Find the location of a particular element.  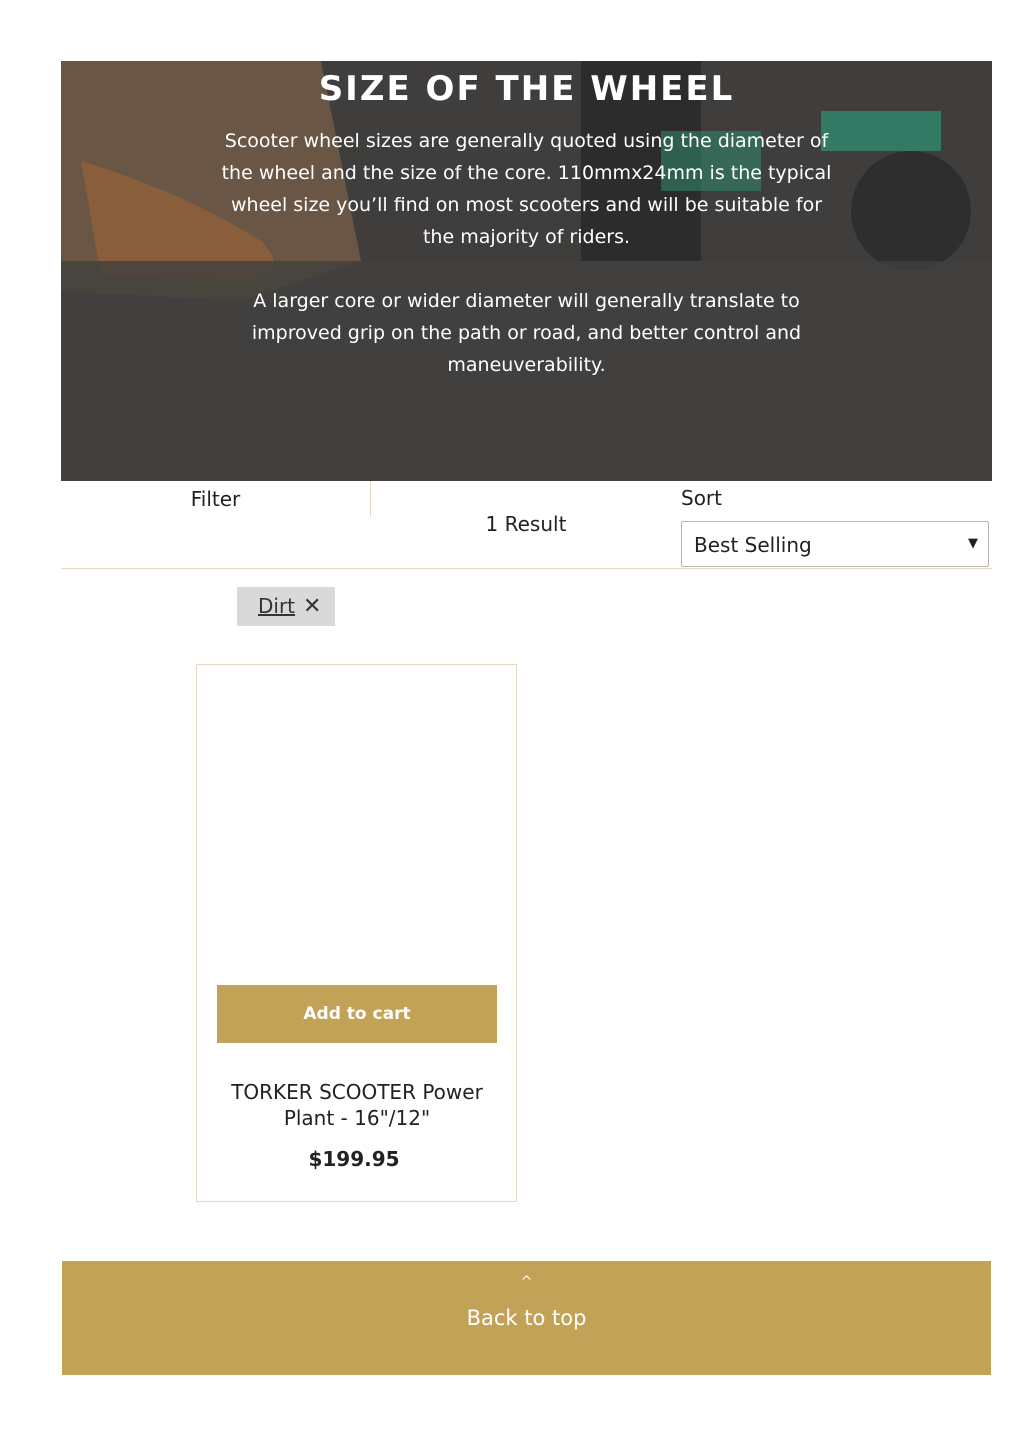

sort-select: Best Selling ▼ is located at coordinates (835, 544).